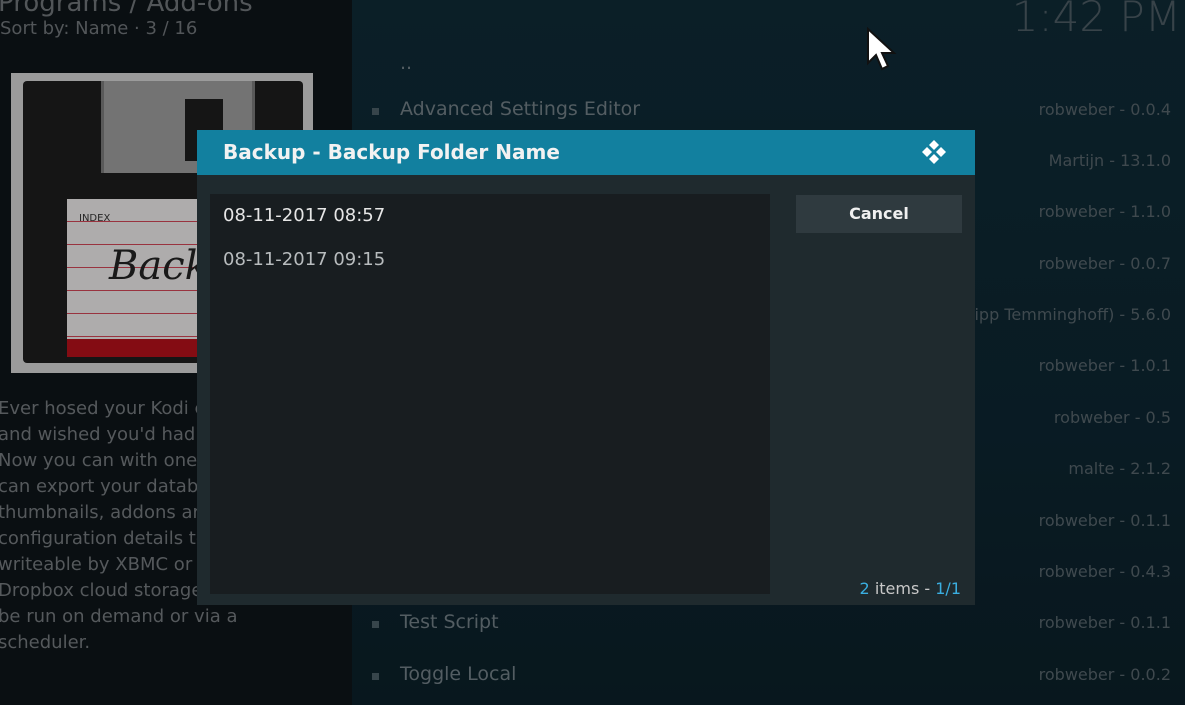 This screenshot has width=1185, height=705. I want to click on dialog-title: Backup - Backup Folder Name, so click(391, 152).